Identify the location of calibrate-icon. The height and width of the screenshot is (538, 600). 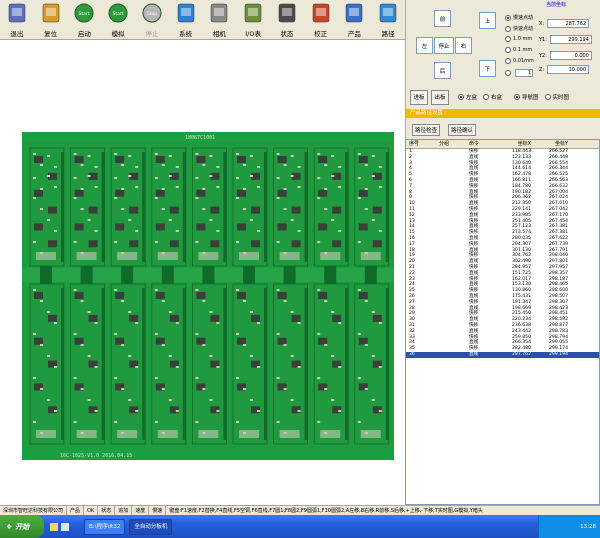
(320, 13).